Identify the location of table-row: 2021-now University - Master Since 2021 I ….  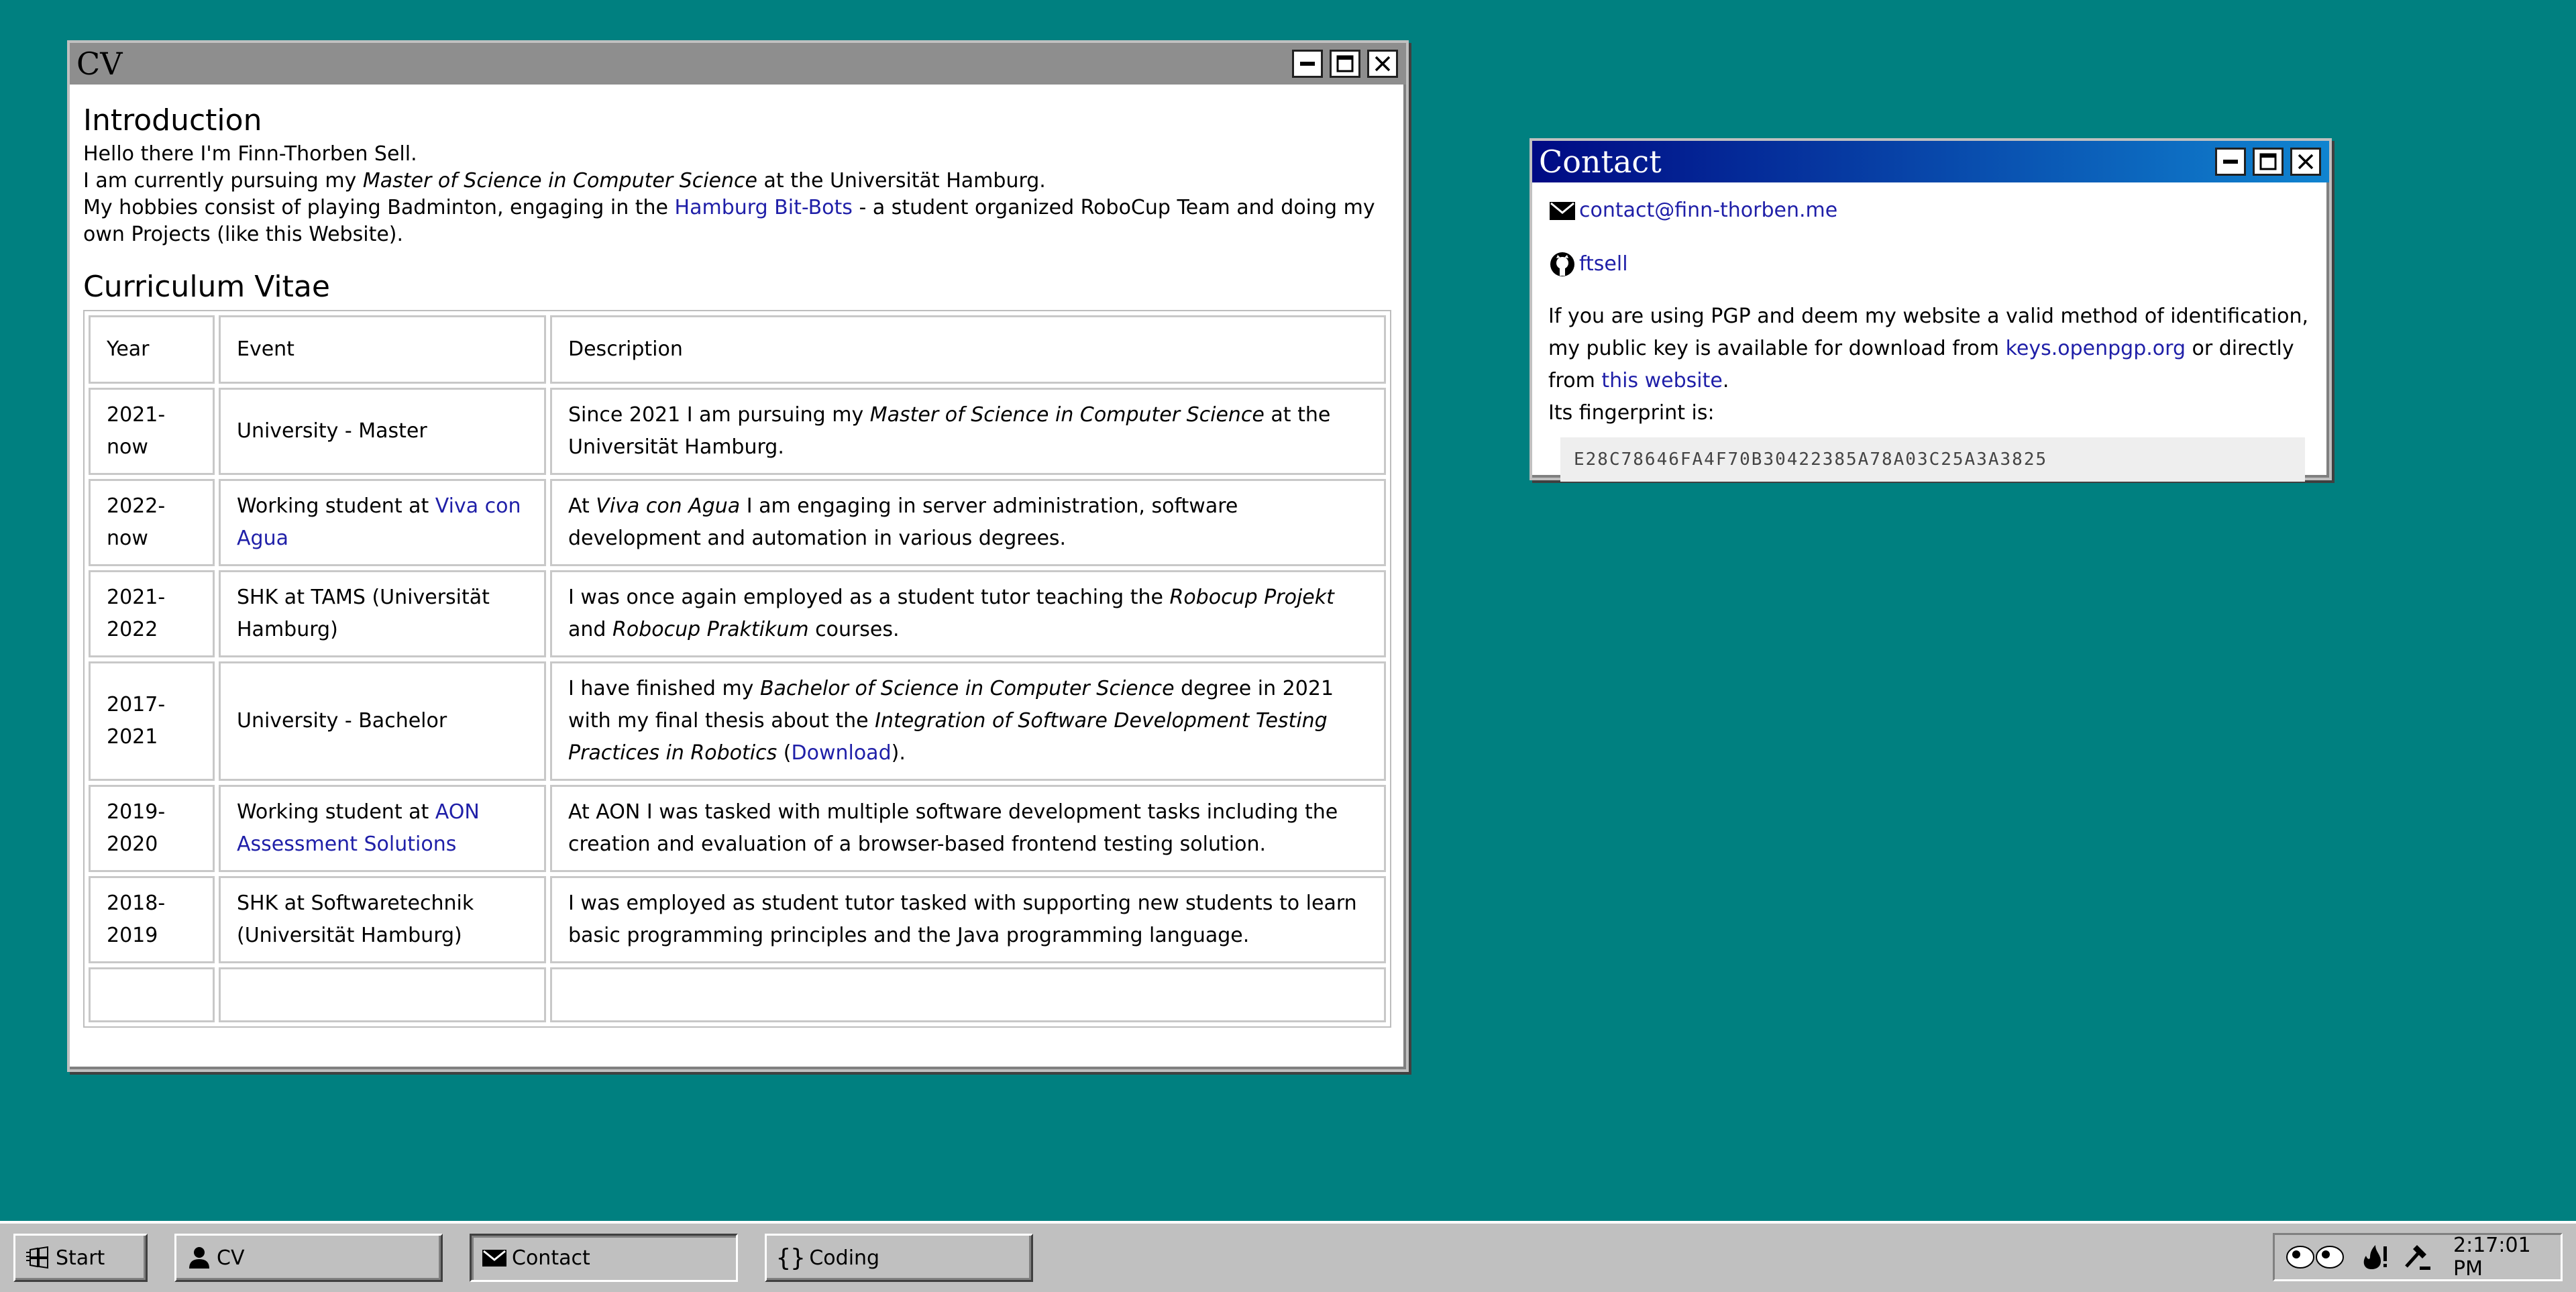
(737, 431).